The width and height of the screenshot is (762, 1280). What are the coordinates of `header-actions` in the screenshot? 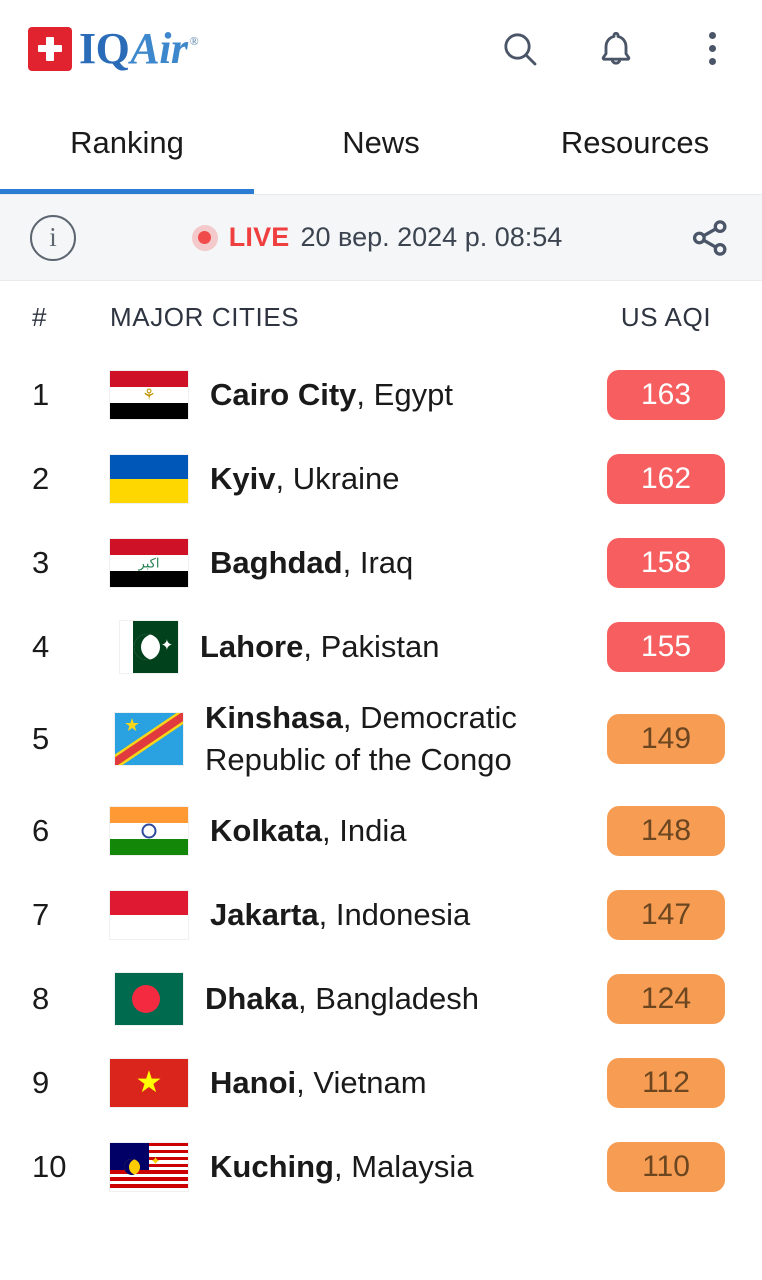 It's located at (619, 49).